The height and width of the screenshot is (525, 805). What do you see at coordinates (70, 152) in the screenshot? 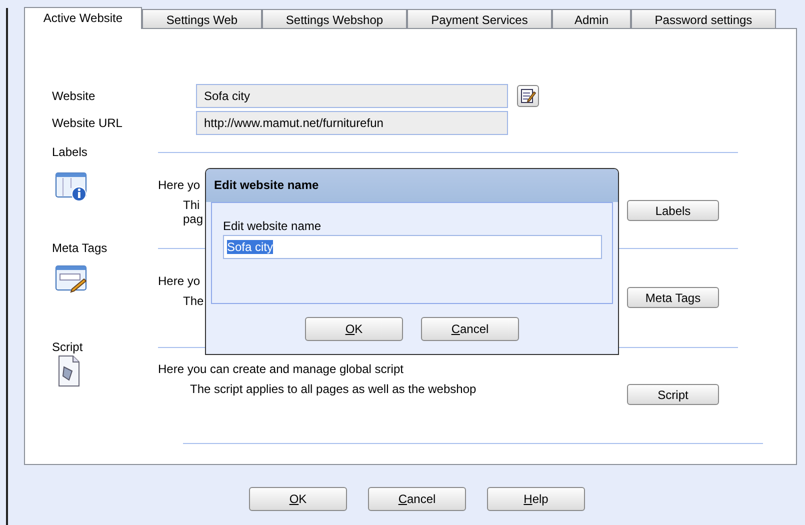
I see `section-title: Labels` at bounding box center [70, 152].